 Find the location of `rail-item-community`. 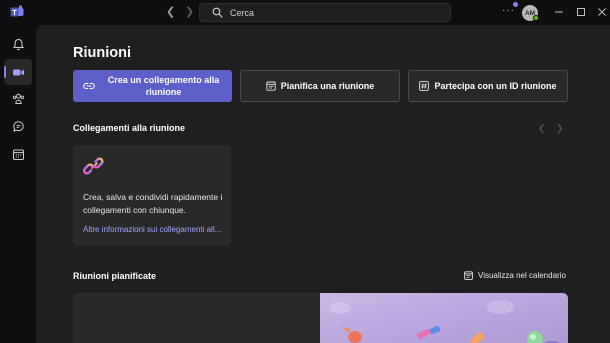

rail-item-community is located at coordinates (18, 98).